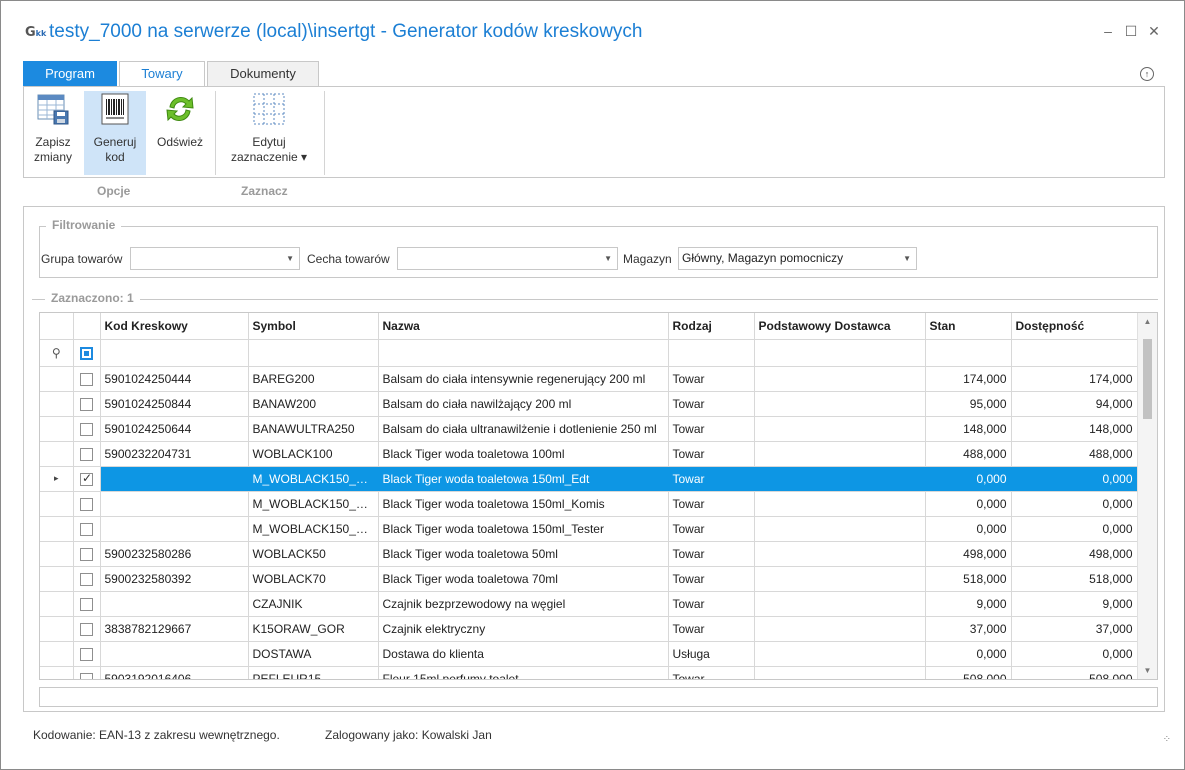 The width and height of the screenshot is (1185, 770). Describe the element at coordinates (53, 109) in the screenshot. I see `save-table-icon` at that location.